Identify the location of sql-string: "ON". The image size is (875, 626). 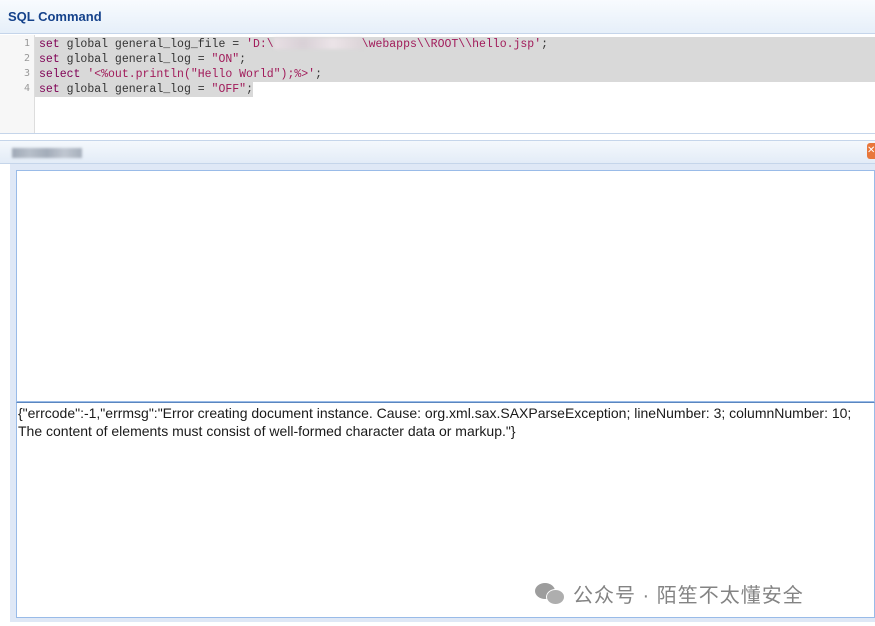
(225, 59).